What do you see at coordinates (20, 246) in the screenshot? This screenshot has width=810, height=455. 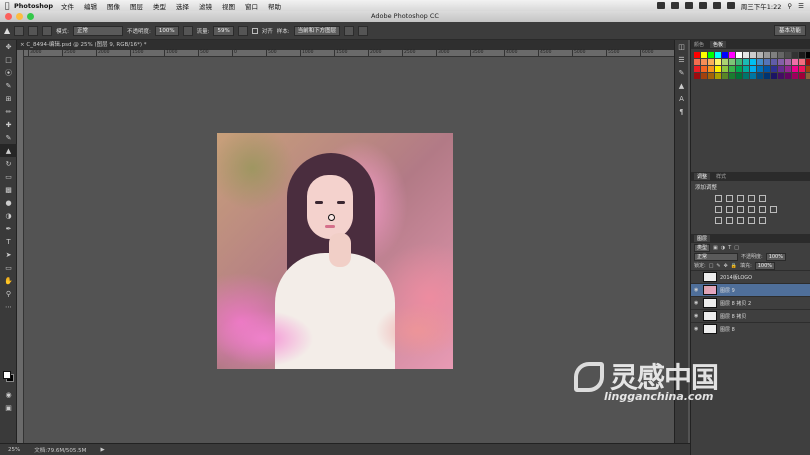 I see `vertical-ruler` at bounding box center [20, 246].